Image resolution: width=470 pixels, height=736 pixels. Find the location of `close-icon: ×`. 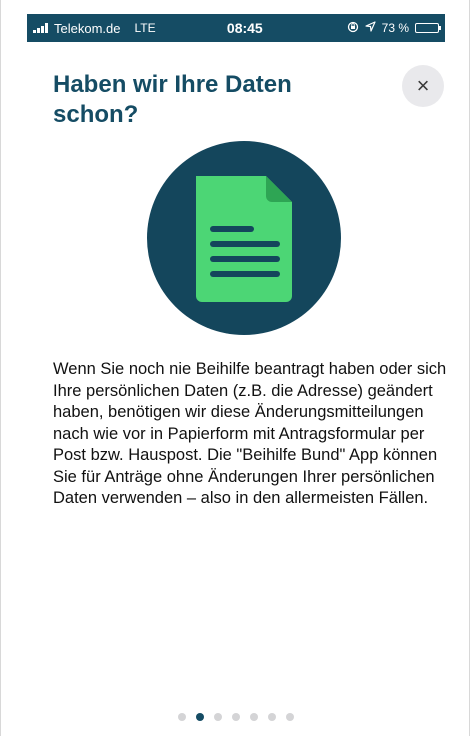

close-icon: × is located at coordinates (423, 85).